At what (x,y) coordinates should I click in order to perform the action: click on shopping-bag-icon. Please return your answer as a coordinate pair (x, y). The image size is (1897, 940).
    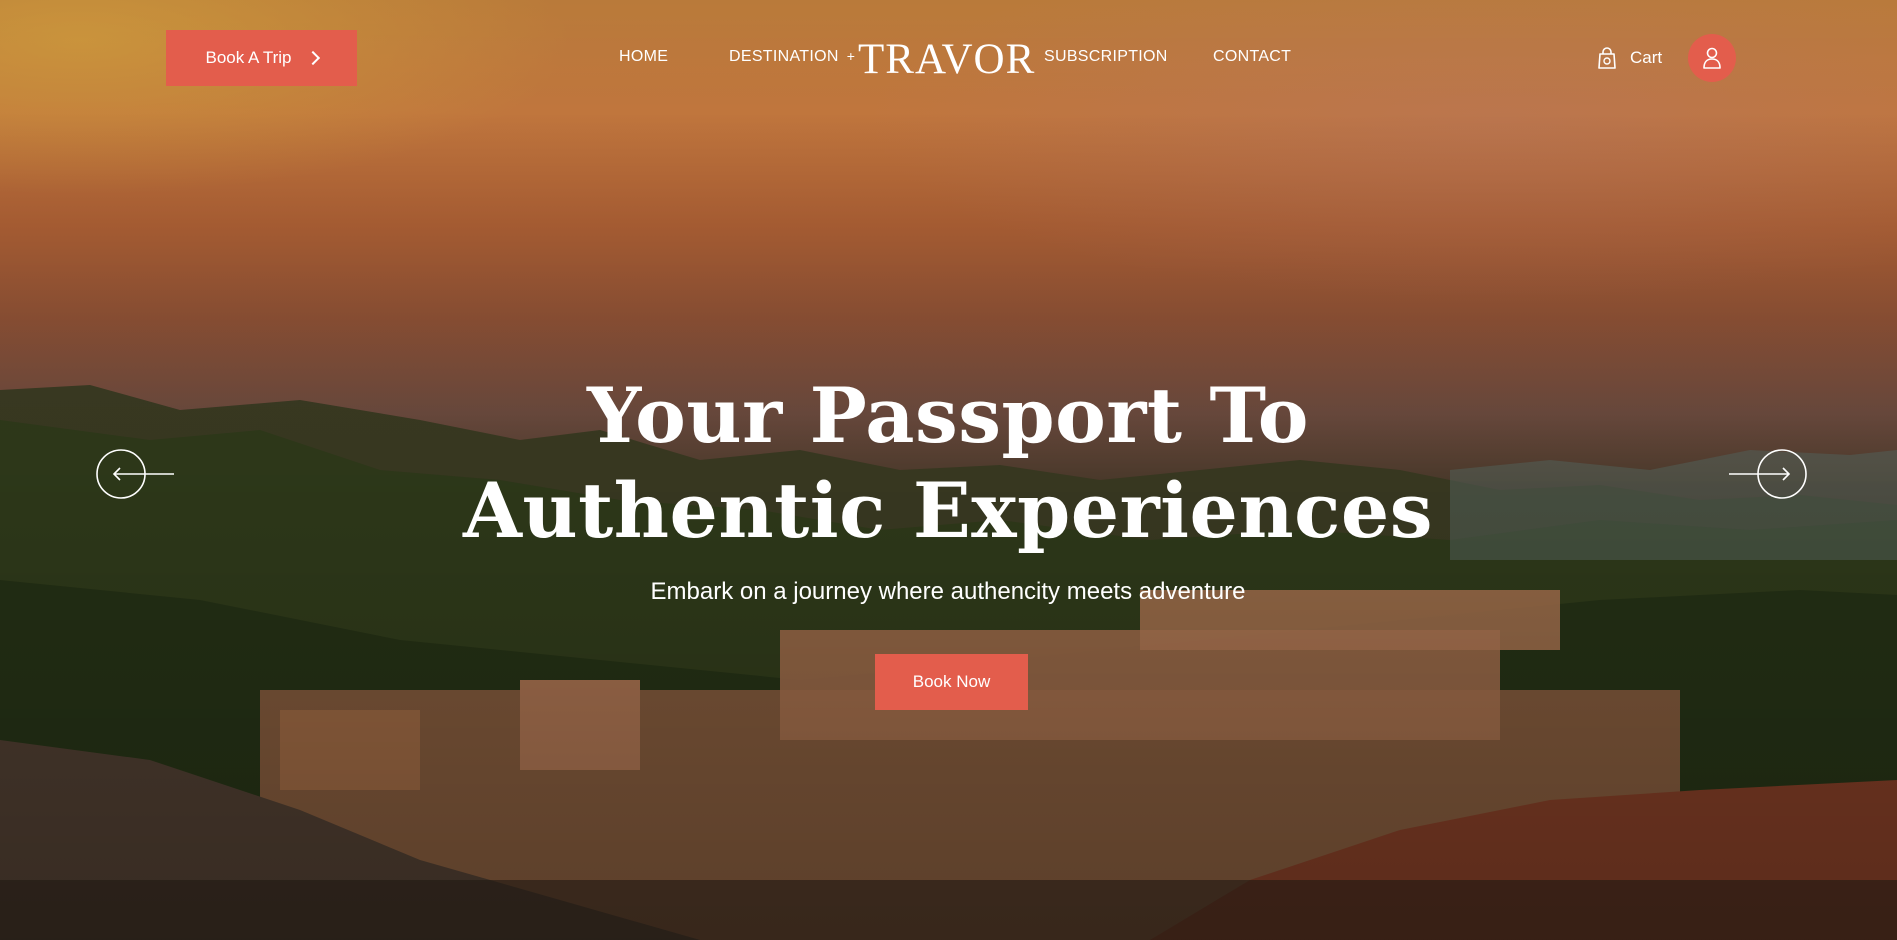
    Looking at the image, I should click on (1607, 58).